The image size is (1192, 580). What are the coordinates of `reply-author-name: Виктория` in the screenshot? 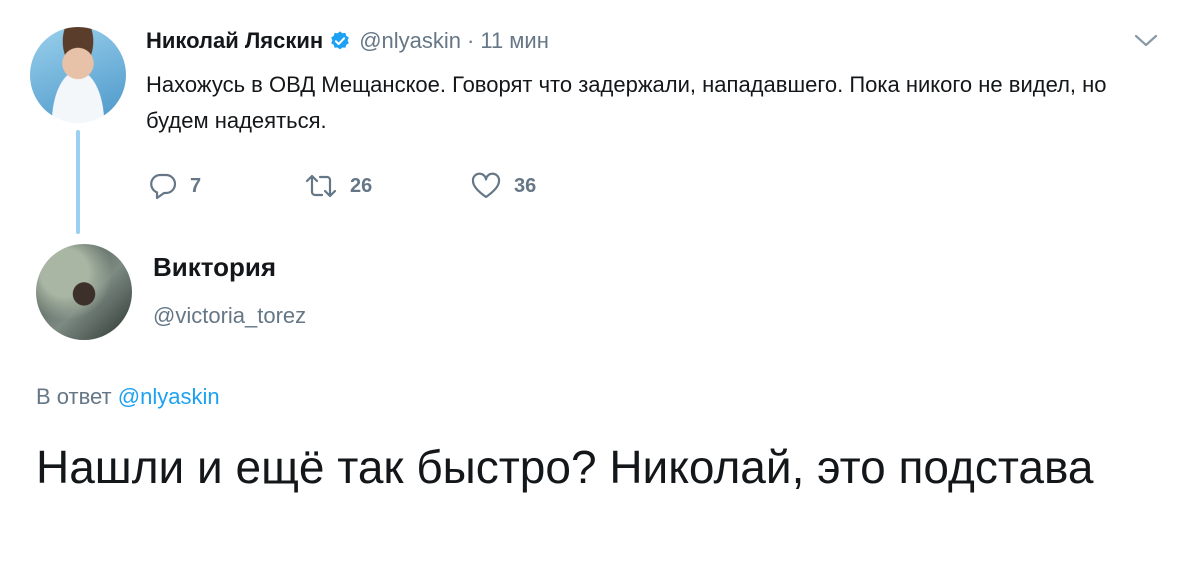 It's located at (214, 267).